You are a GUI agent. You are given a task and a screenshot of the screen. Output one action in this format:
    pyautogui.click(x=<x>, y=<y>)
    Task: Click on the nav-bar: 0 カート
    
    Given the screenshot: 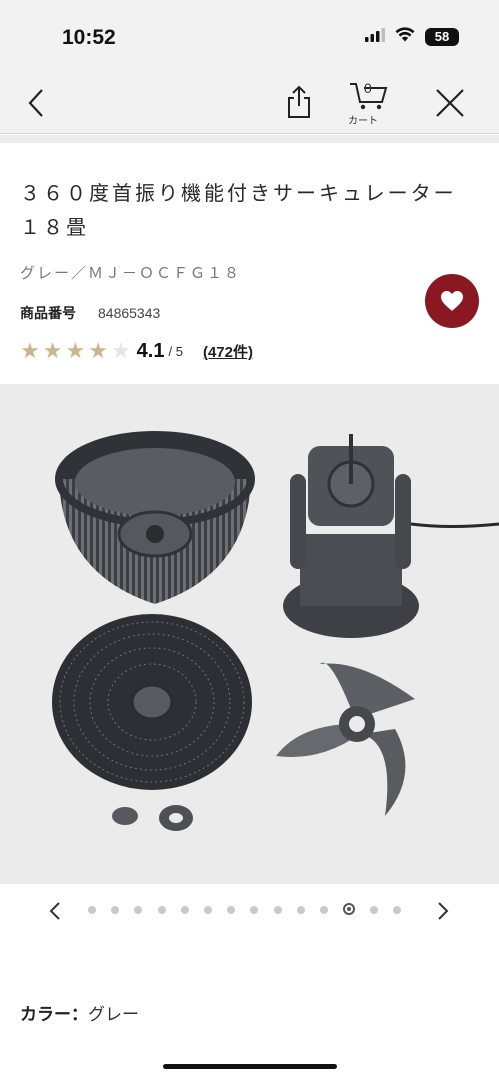 What is the action you would take?
    pyautogui.click(x=249, y=103)
    